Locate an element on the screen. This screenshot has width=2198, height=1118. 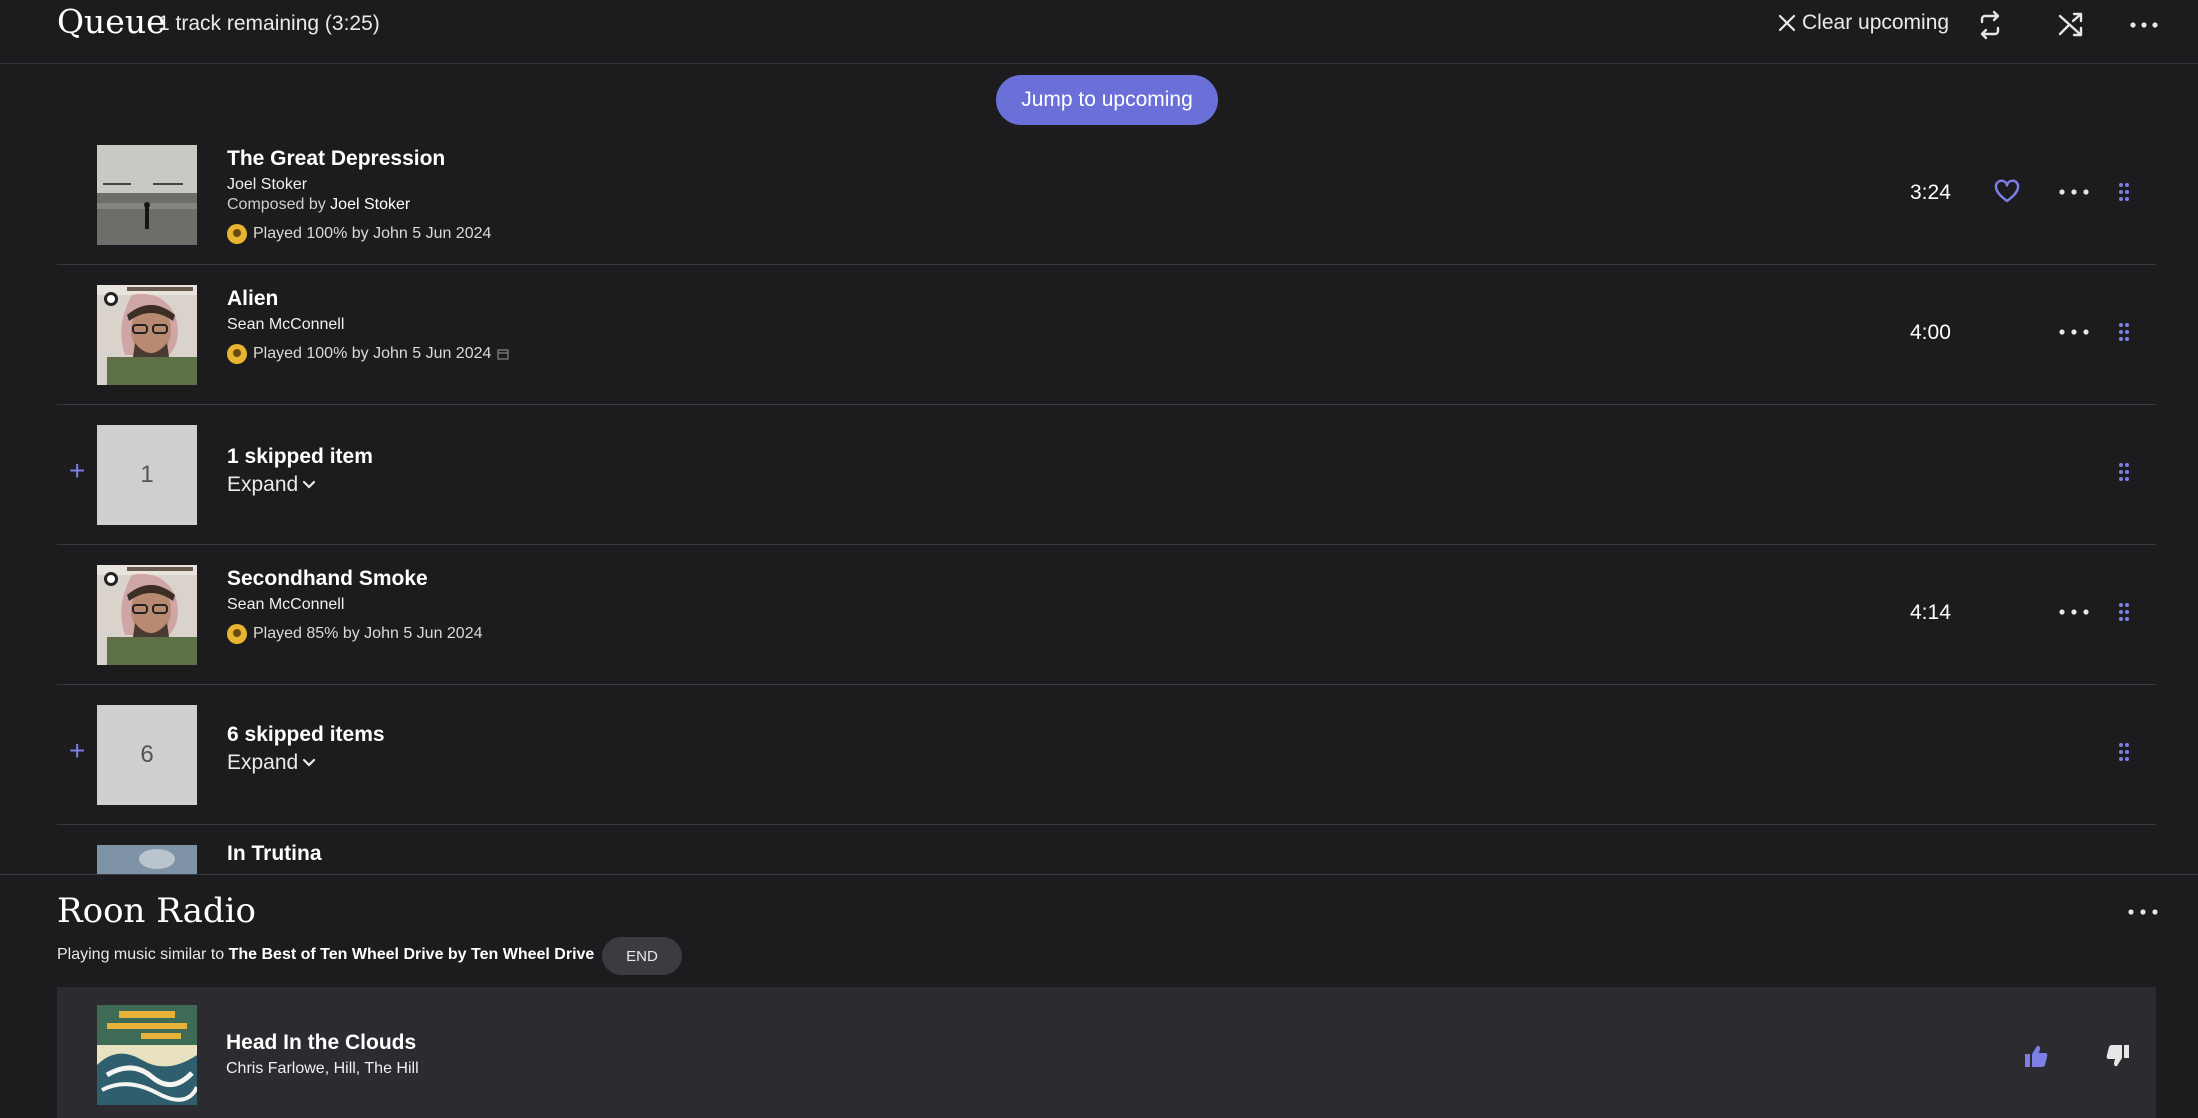
clear-upcoming-button: Clear upcoming is located at coordinates (1863, 23).